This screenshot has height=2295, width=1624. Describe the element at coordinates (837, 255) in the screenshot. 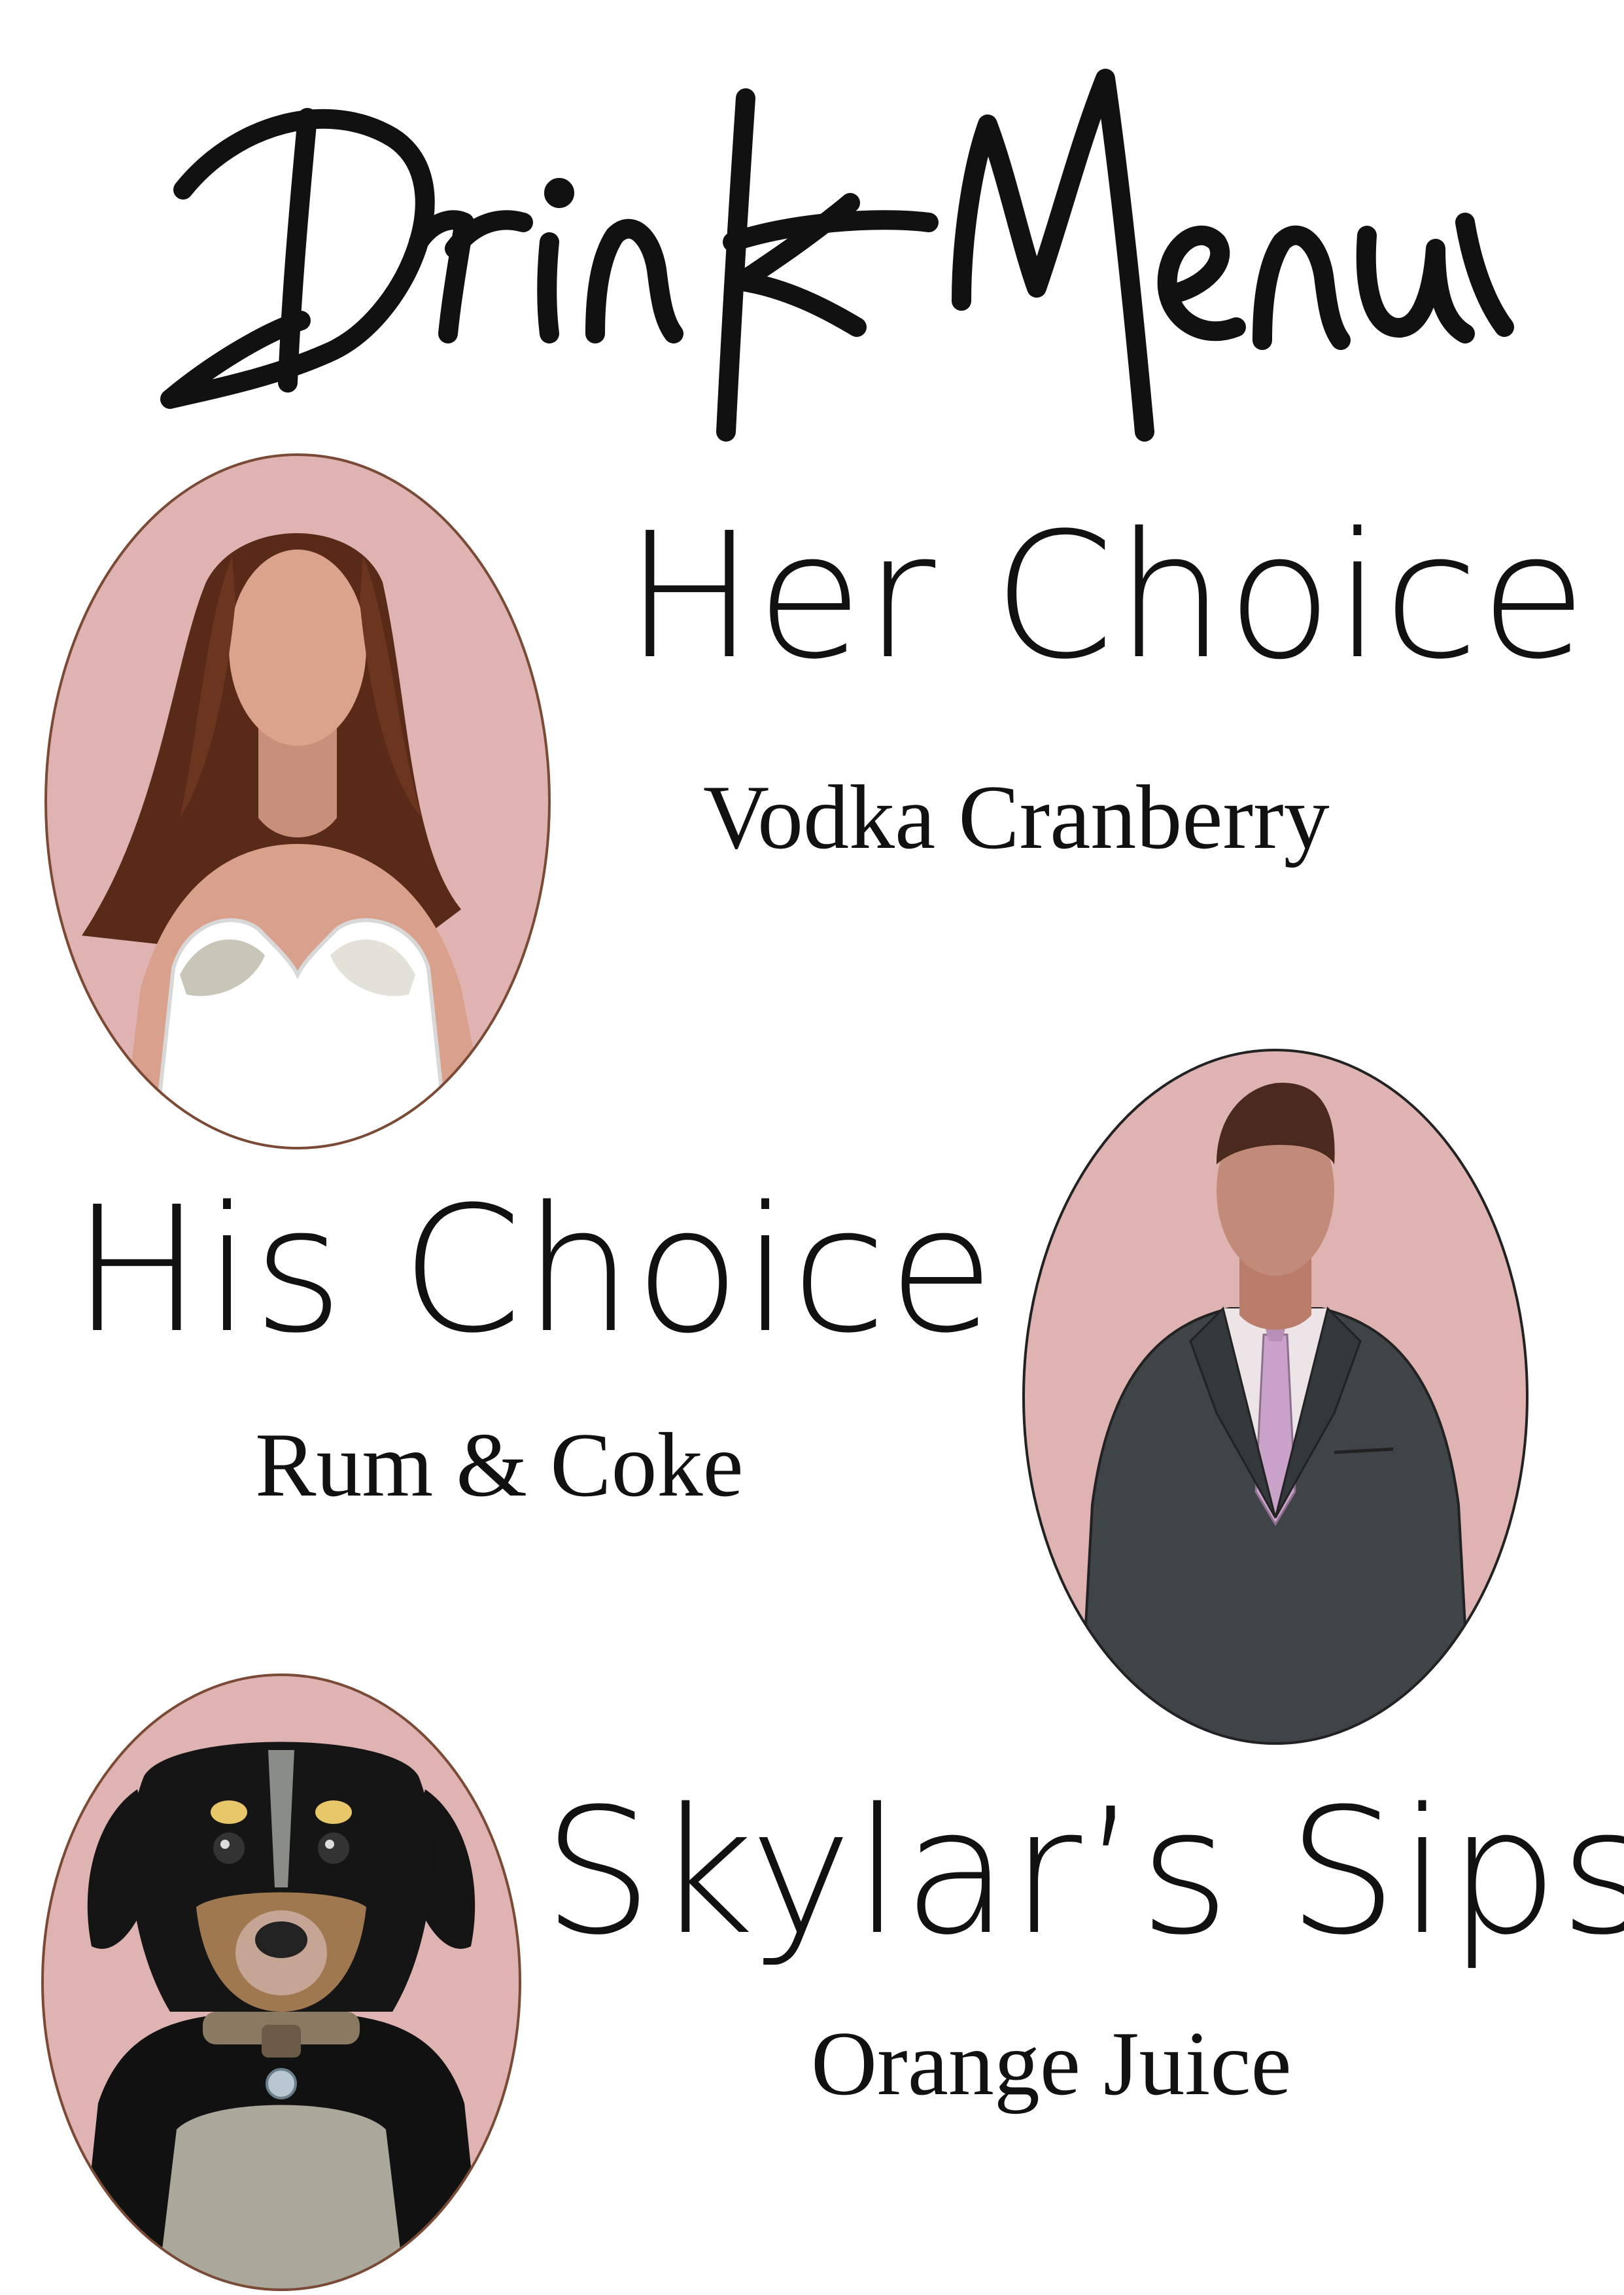

I see `drink-menu-title-script` at that location.